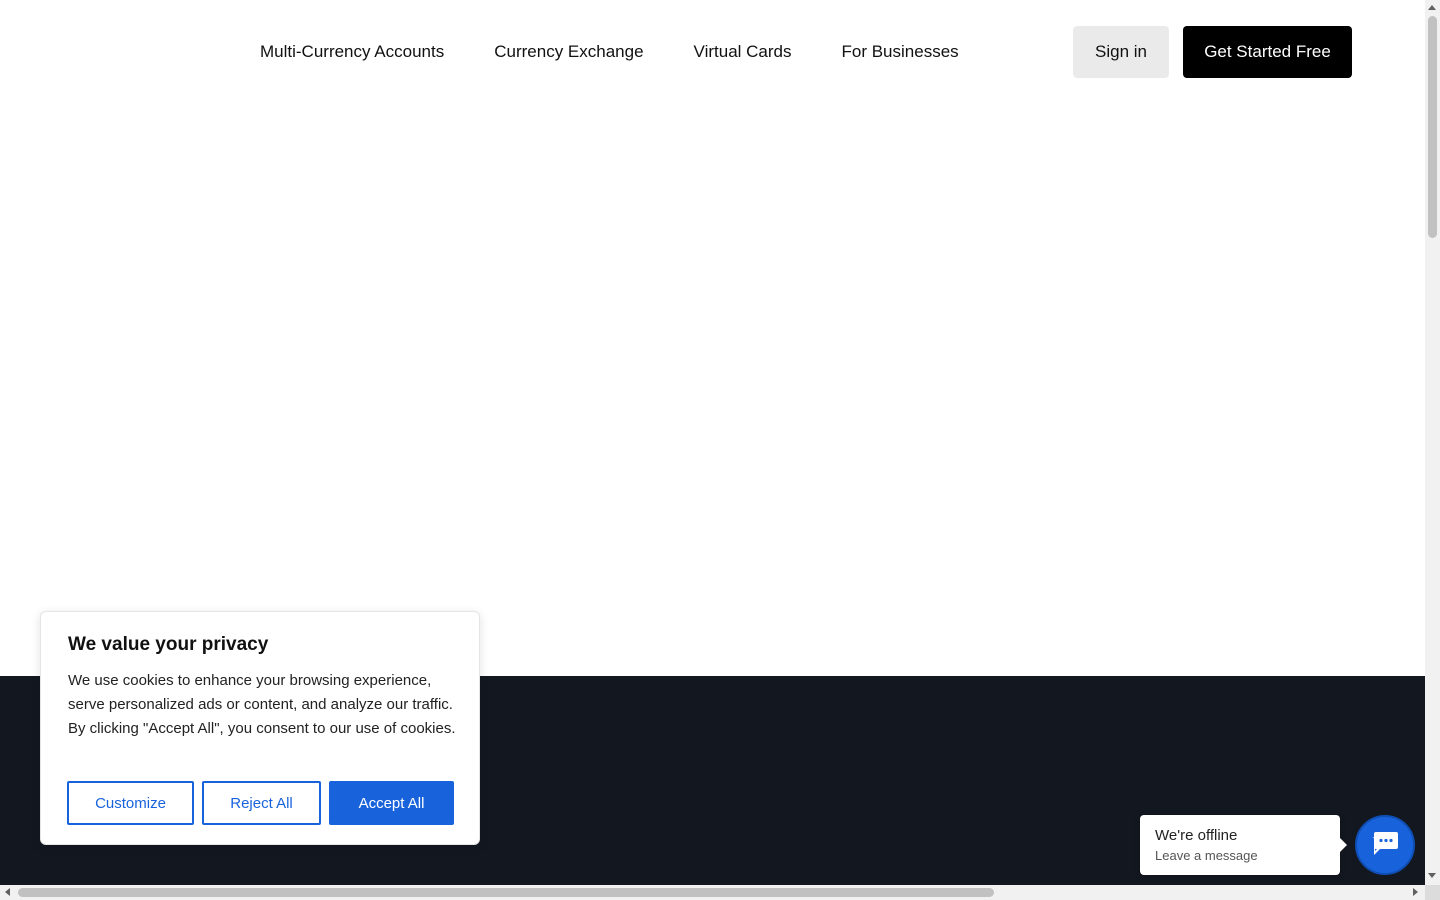 The width and height of the screenshot is (1440, 900). Describe the element at coordinates (7, 892) in the screenshot. I see `scroll-left-arrow-icon` at that location.